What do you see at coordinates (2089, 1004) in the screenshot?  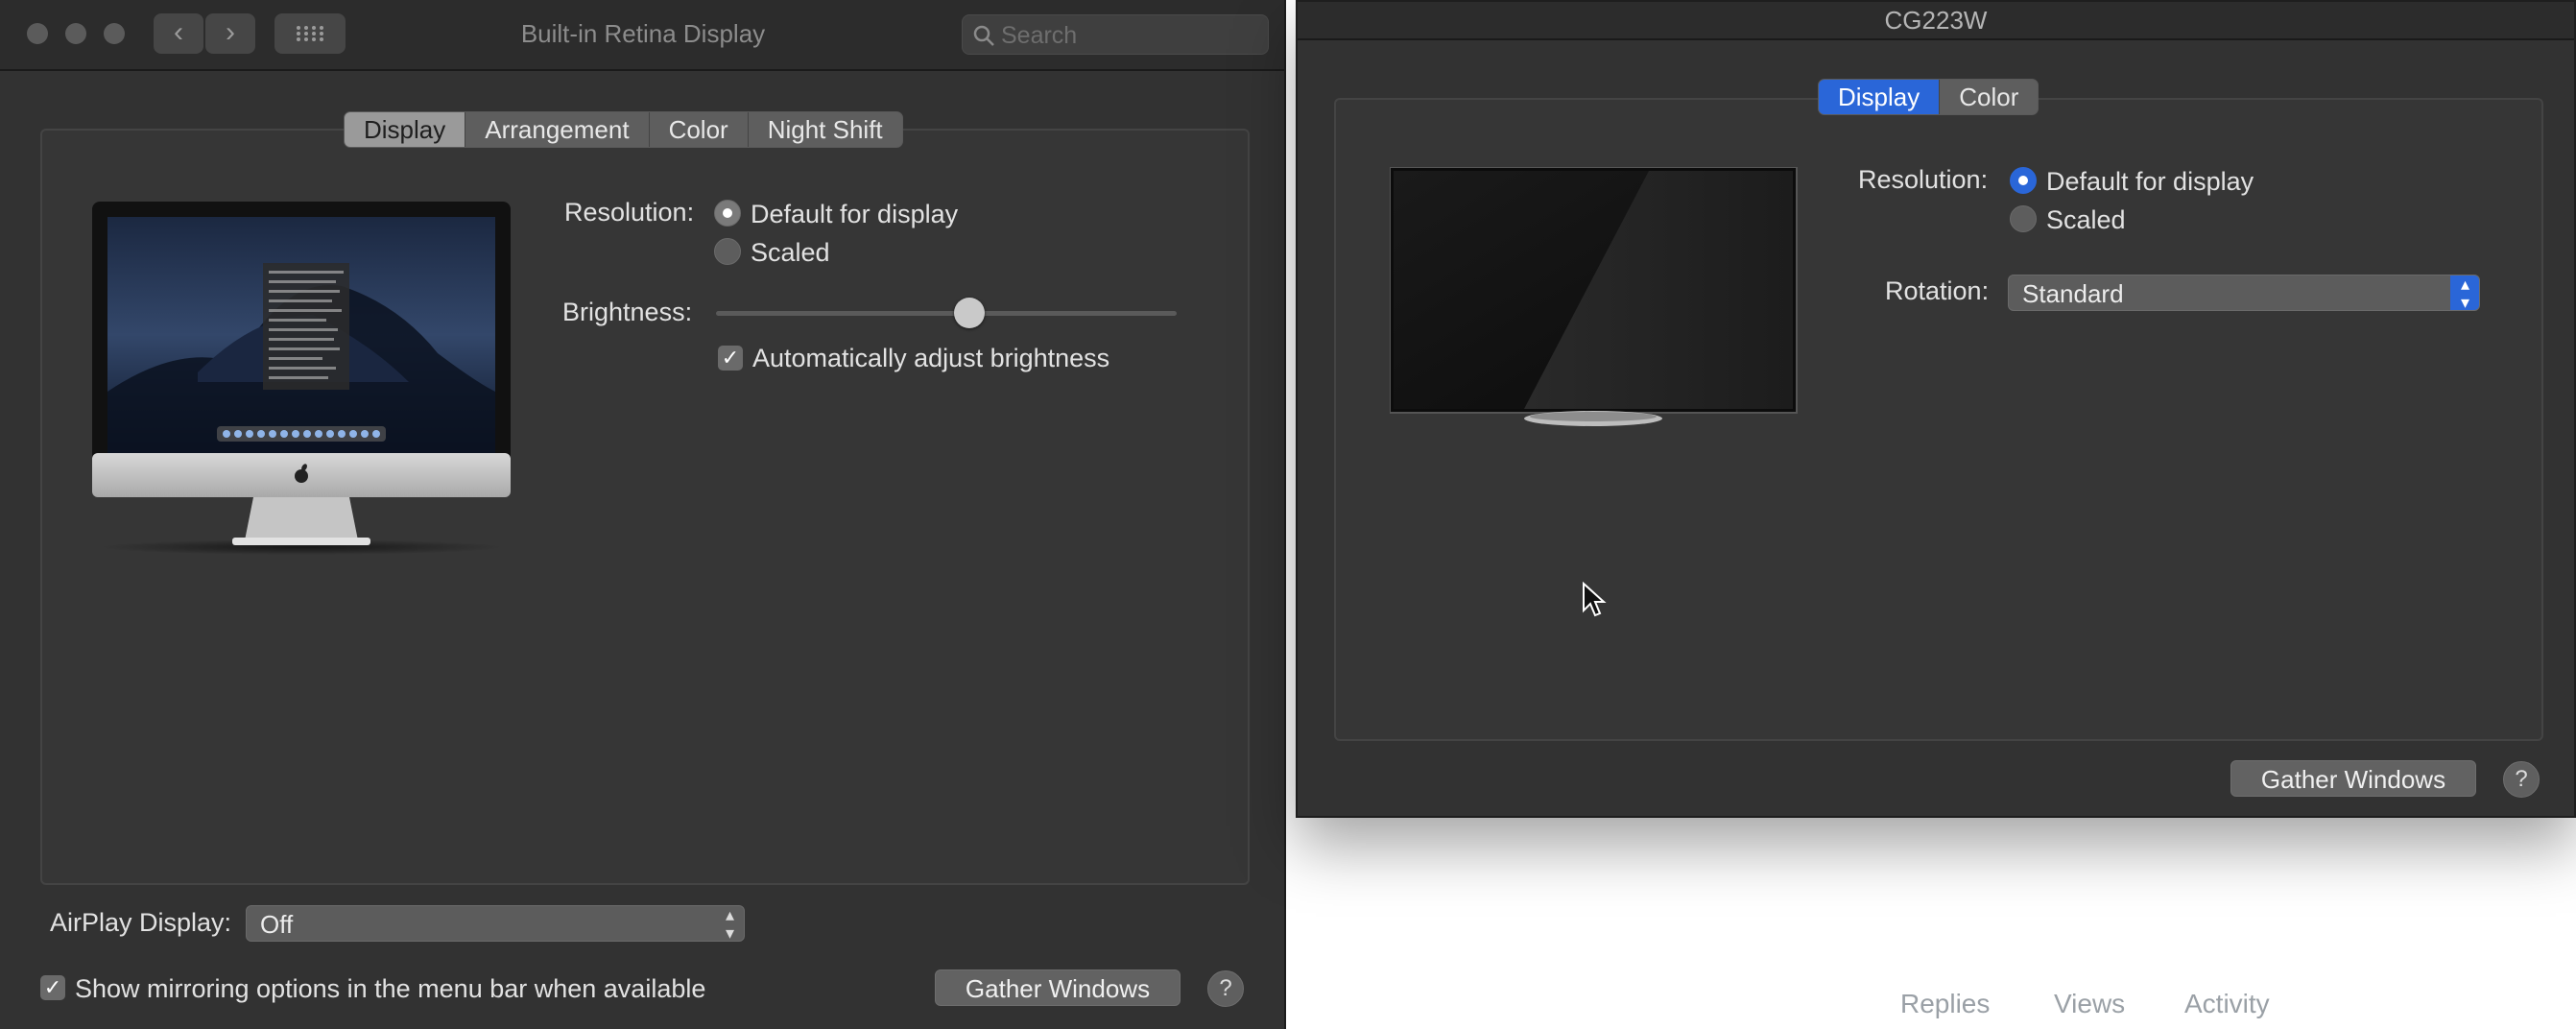 I see `footer-views: Views` at bounding box center [2089, 1004].